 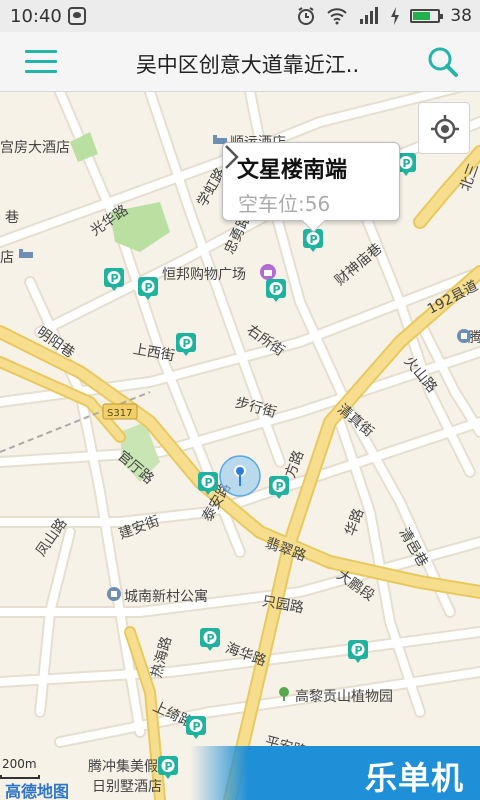 I want to click on status-icons: 38, so click(x=384, y=16).